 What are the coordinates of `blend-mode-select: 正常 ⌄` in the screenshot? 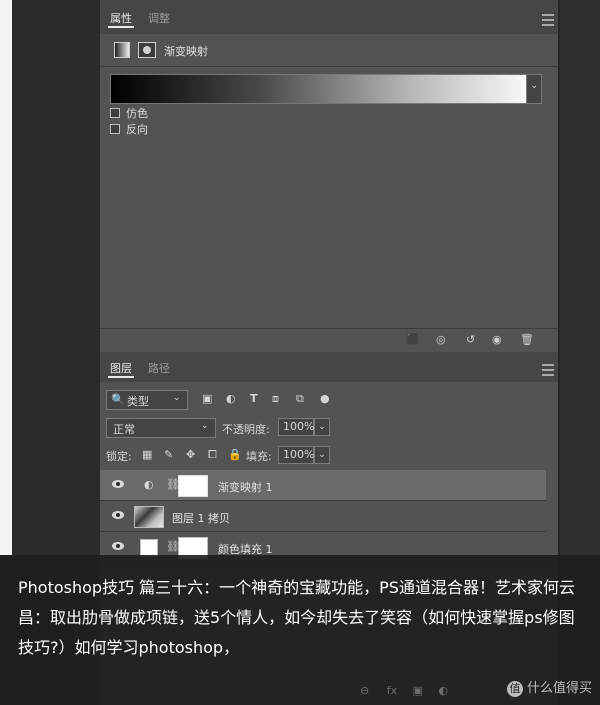 It's located at (161, 428).